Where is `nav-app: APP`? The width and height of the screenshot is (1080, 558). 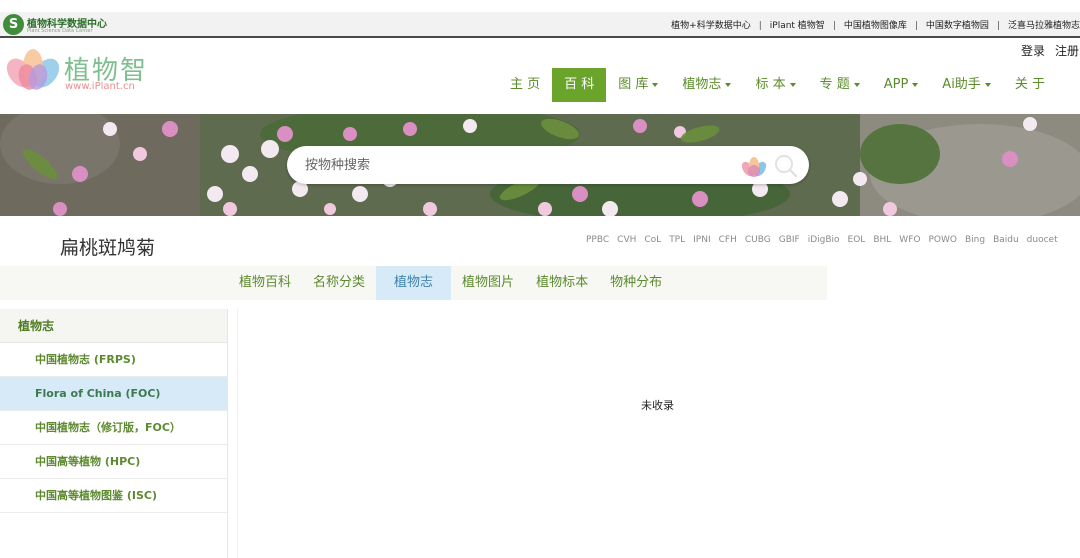
nav-app: APP is located at coordinates (901, 85).